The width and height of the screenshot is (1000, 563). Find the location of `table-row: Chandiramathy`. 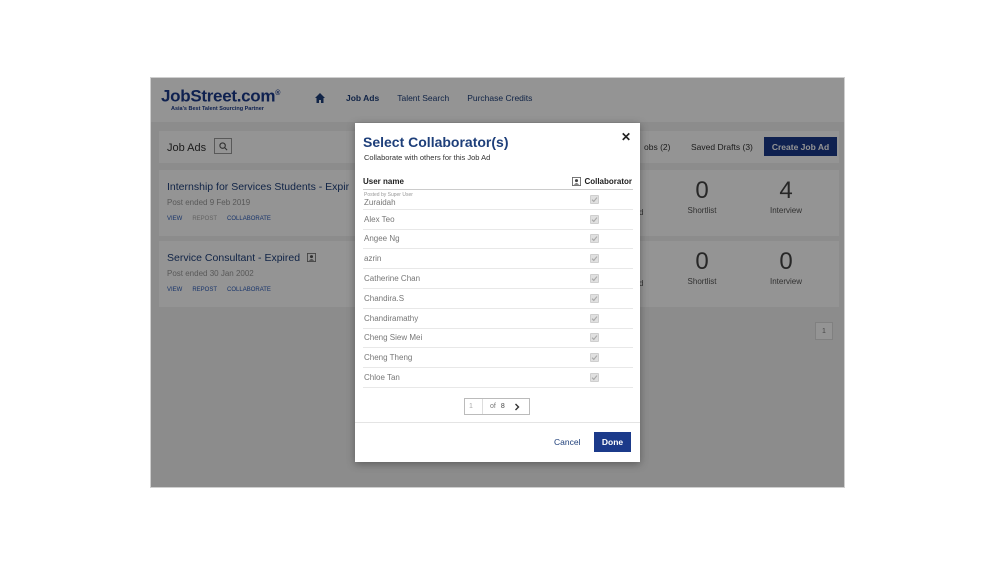

table-row: Chandiramathy is located at coordinates (498, 319).